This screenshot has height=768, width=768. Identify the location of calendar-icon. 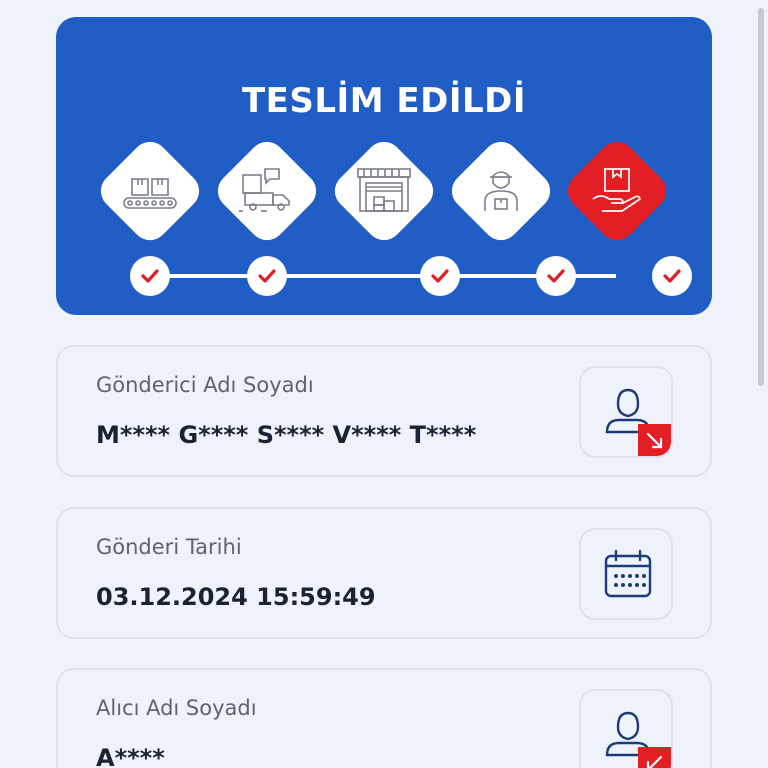
(628, 573).